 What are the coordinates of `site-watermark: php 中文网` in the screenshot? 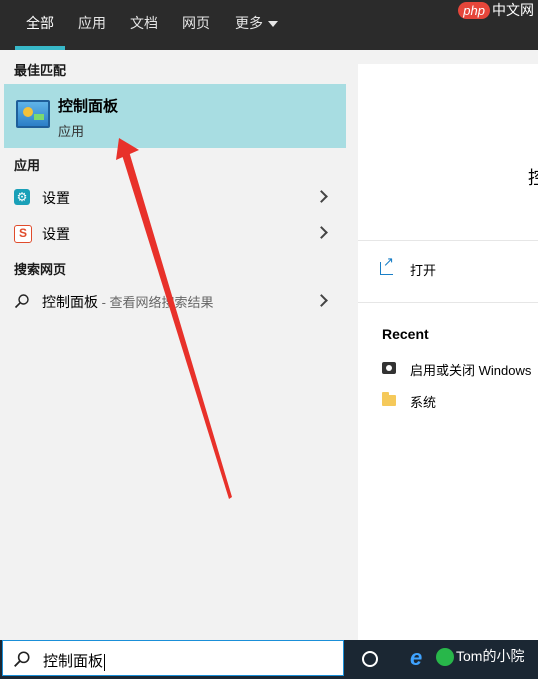 It's located at (496, 10).